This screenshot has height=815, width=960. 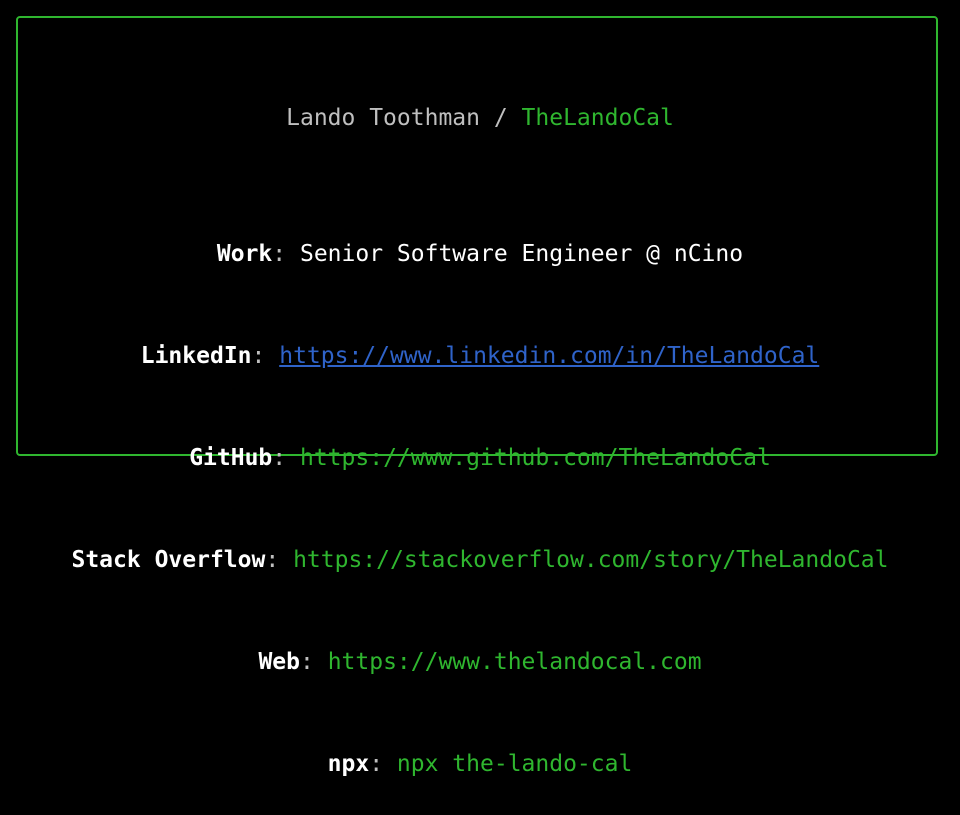 I want to click on linkedin-label: LinkedIn, so click(x=196, y=356).